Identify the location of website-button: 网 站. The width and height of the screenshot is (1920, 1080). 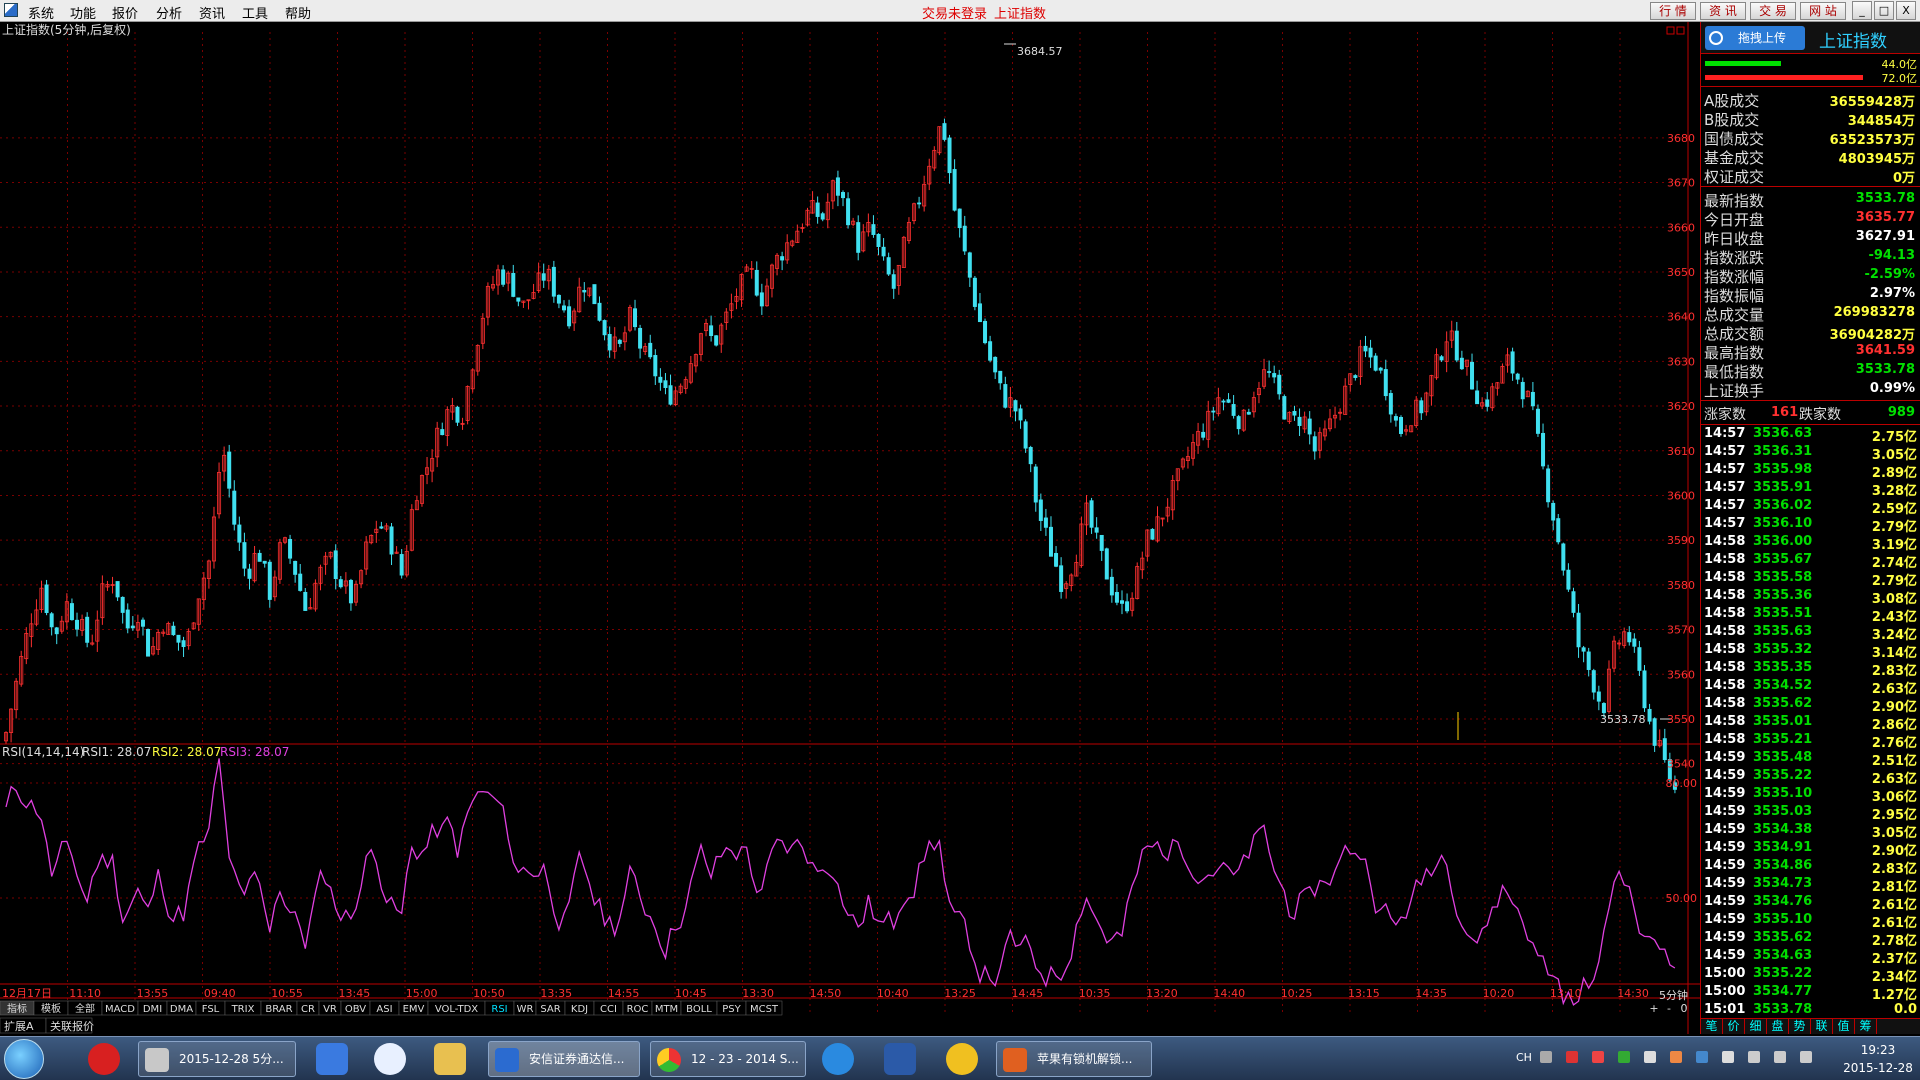
(1823, 11).